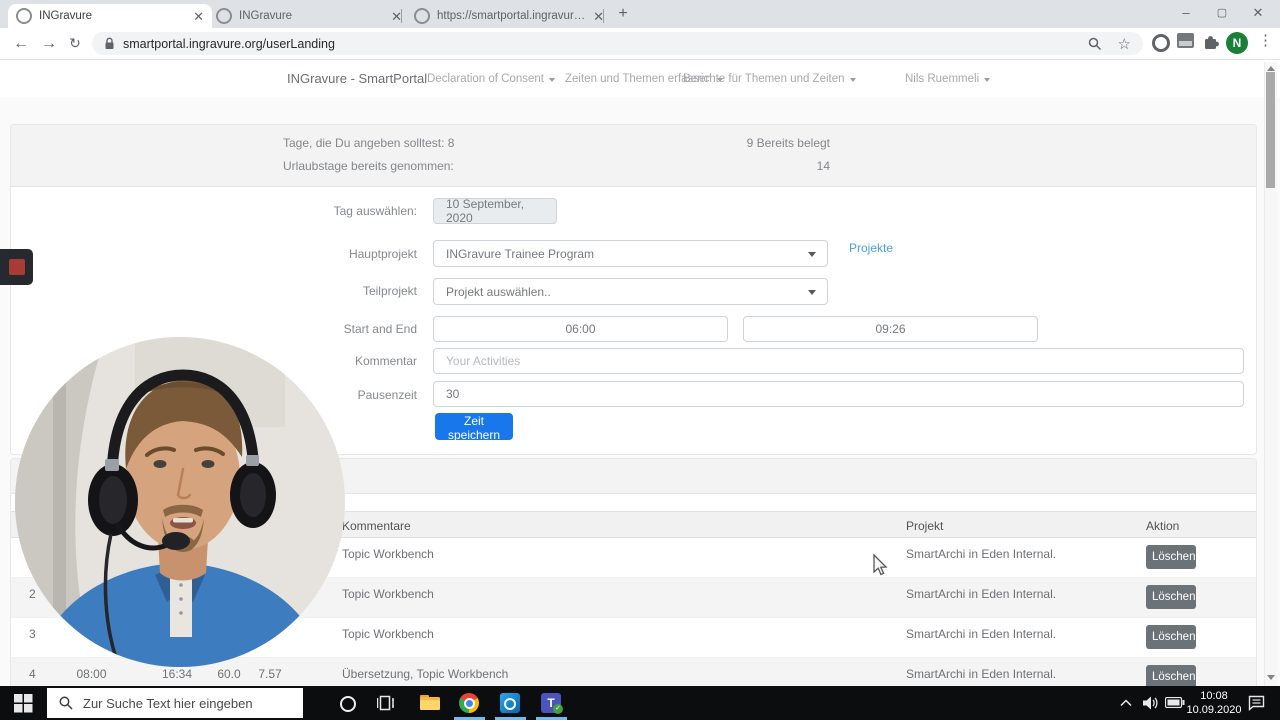 This screenshot has height=720, width=1280. What do you see at coordinates (1151, 703) in the screenshot?
I see `volume-icon` at bounding box center [1151, 703].